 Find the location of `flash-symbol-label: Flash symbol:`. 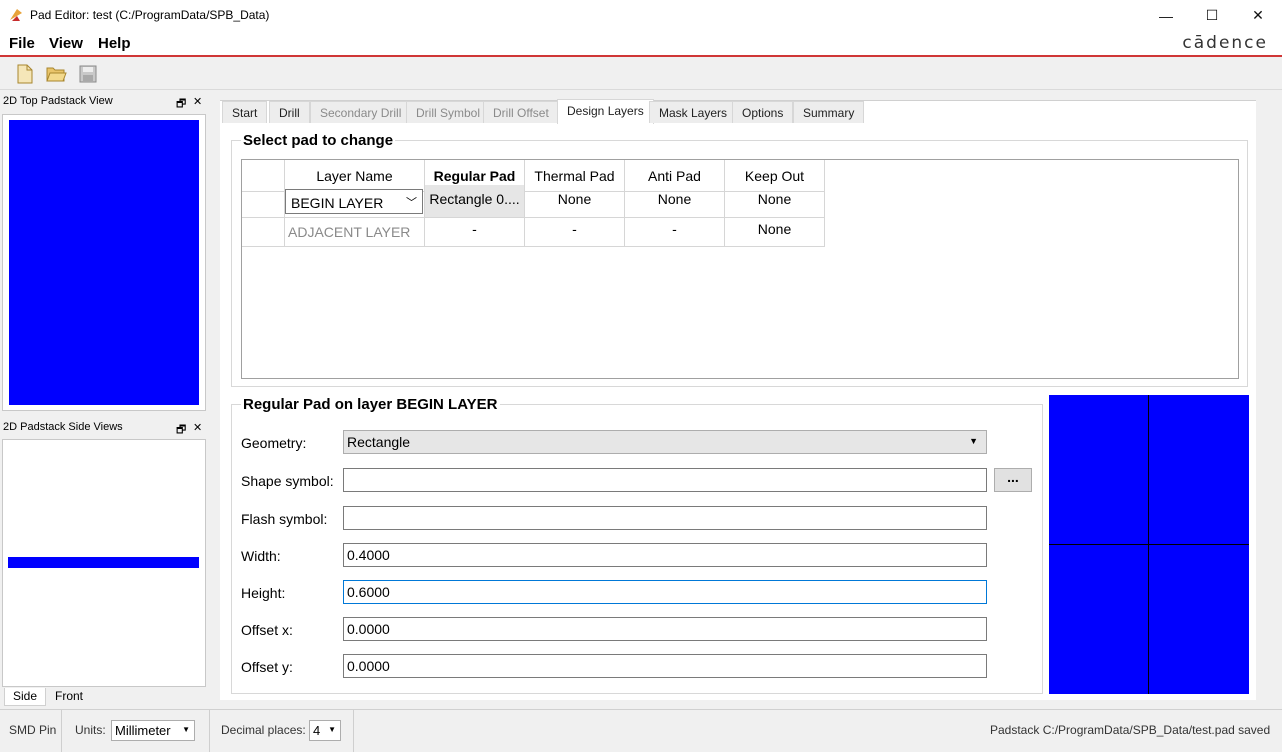

flash-symbol-label: Flash symbol: is located at coordinates (284, 519).